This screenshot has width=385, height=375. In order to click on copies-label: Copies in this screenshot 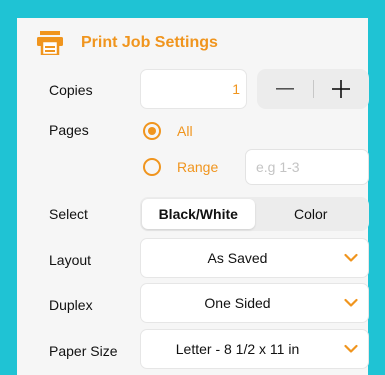, I will do `click(71, 90)`.